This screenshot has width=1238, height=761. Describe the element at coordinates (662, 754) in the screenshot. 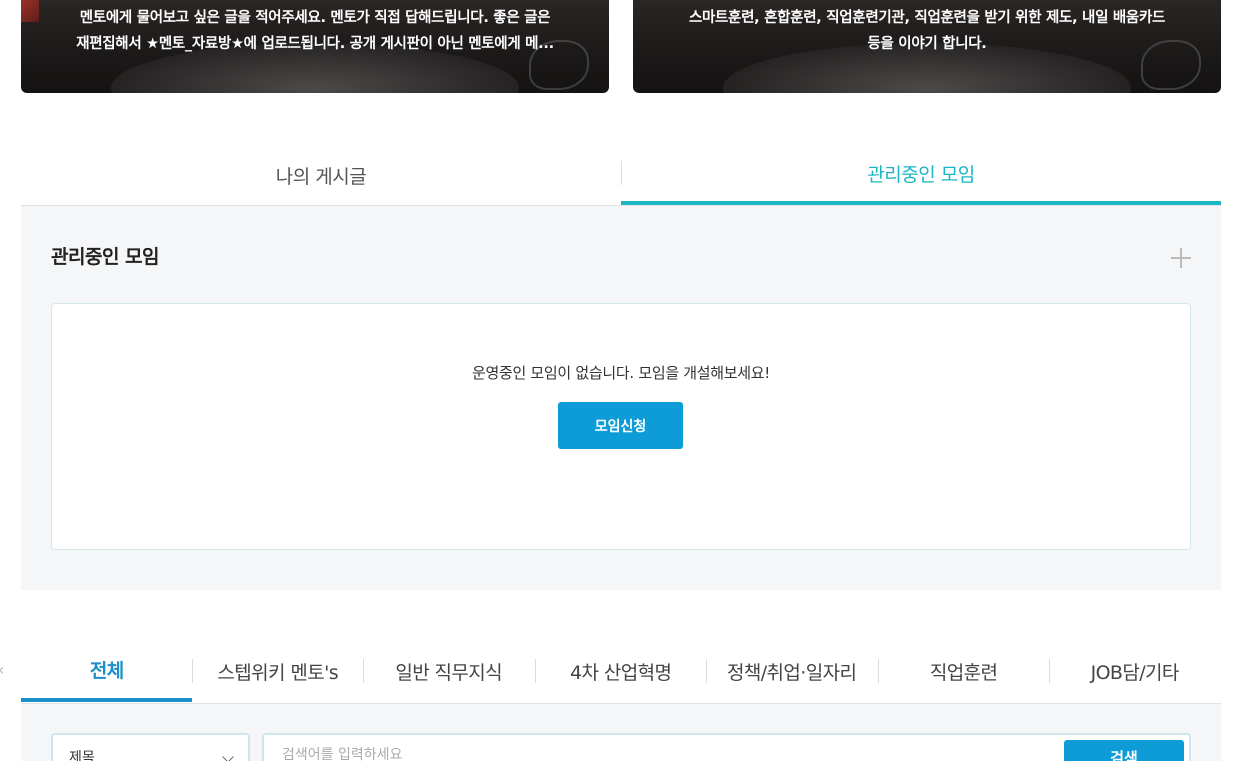

I see `search-input` at that location.